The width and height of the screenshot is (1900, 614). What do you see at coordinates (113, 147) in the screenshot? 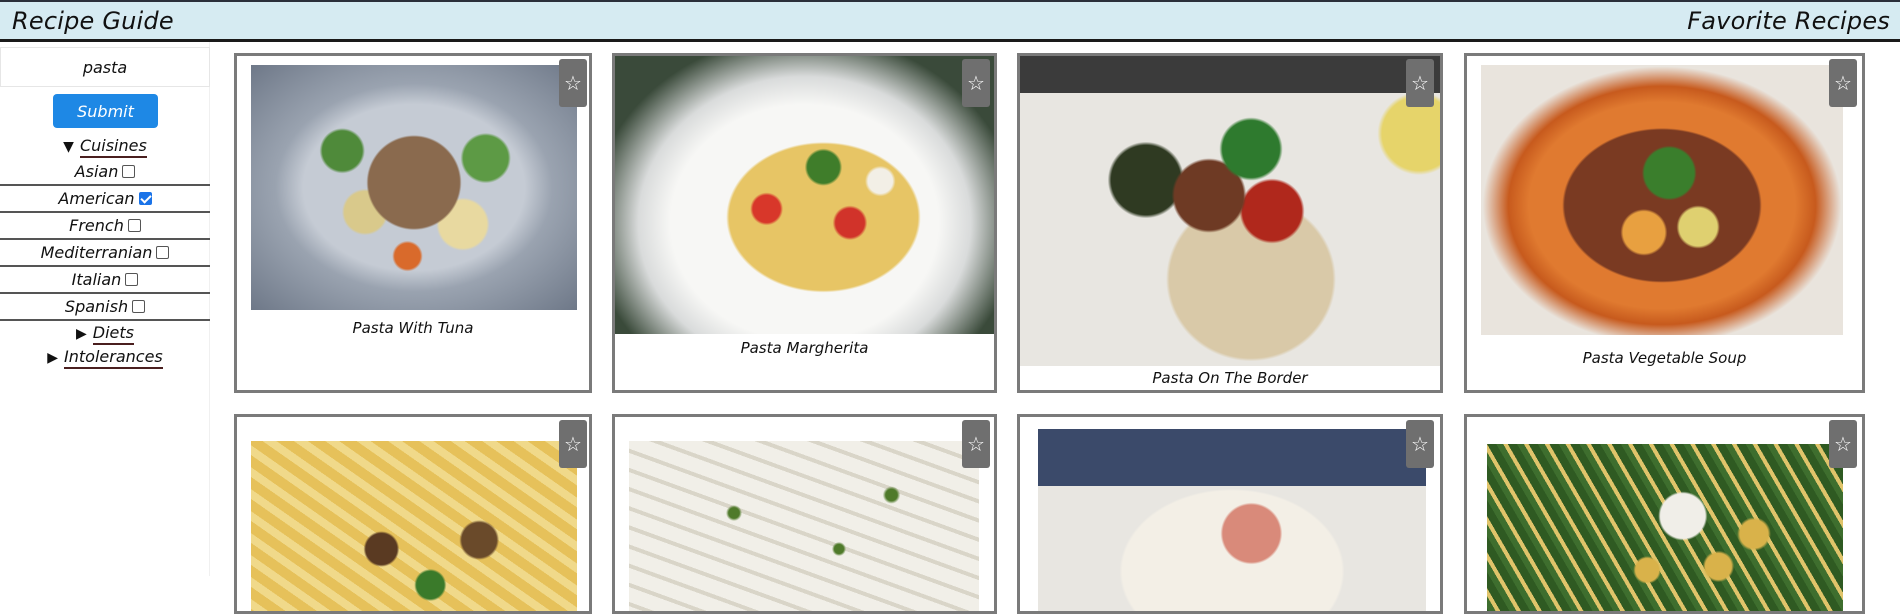
I see `cuisines-label: Cuisines` at bounding box center [113, 147].